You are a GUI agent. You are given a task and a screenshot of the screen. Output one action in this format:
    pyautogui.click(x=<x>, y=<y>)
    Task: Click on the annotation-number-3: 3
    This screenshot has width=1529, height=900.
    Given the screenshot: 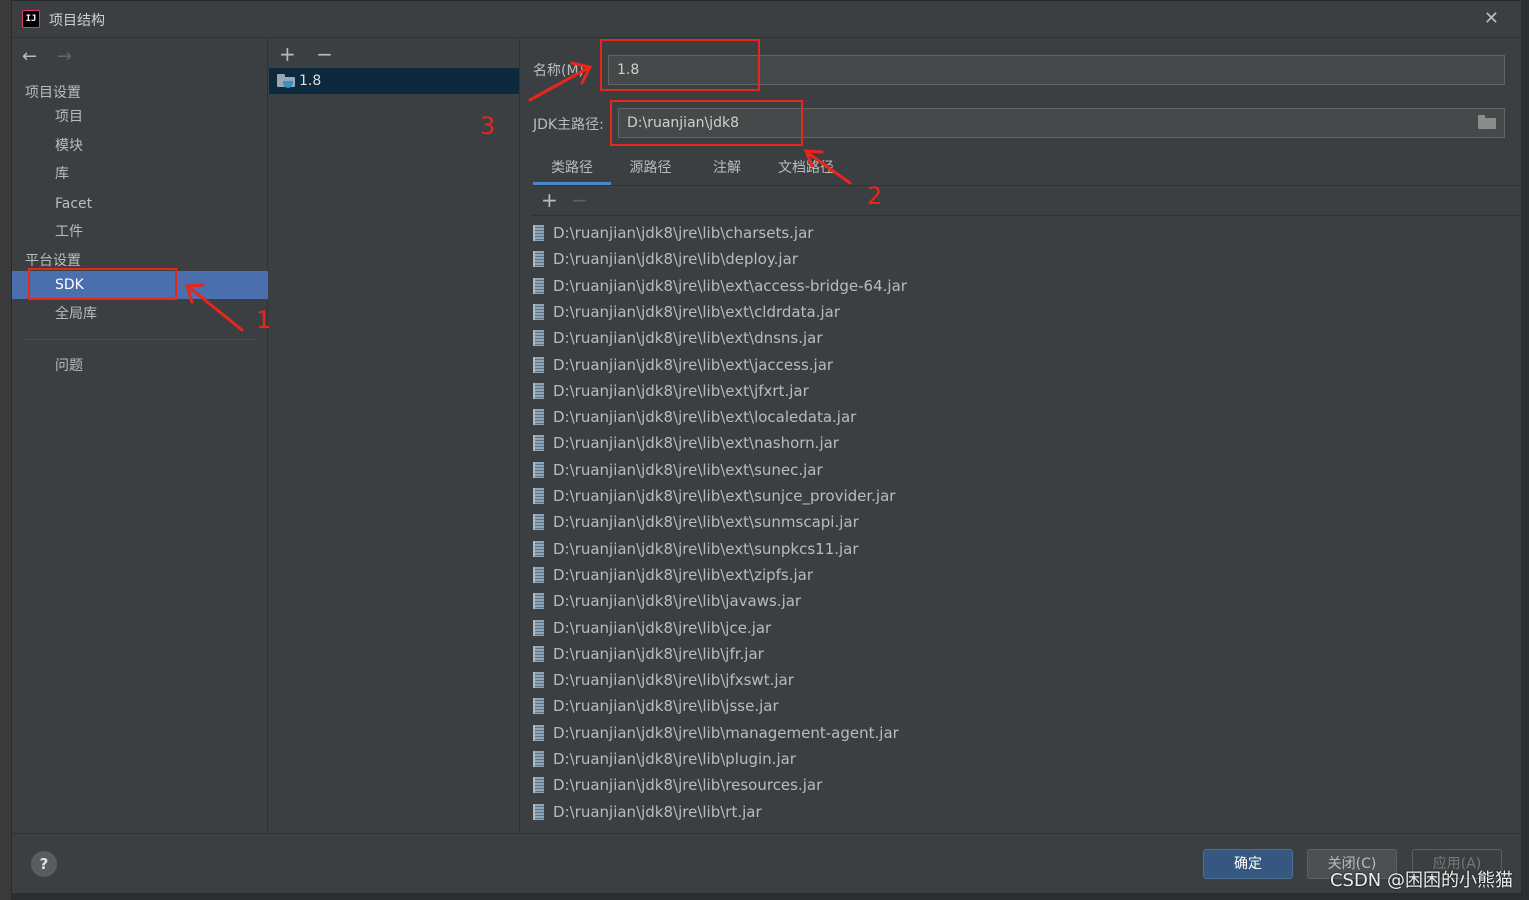 What is the action you would take?
    pyautogui.click(x=488, y=126)
    